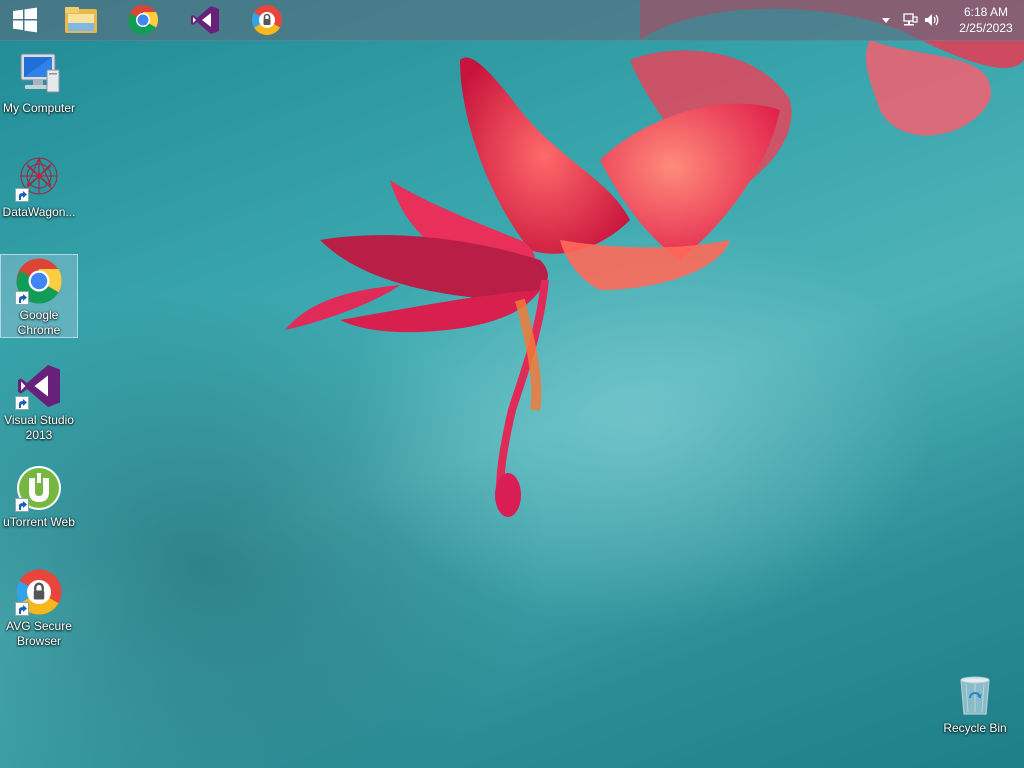  What do you see at coordinates (39, 427) in the screenshot?
I see `desktop-icon-label: Visual Studio 2013` at bounding box center [39, 427].